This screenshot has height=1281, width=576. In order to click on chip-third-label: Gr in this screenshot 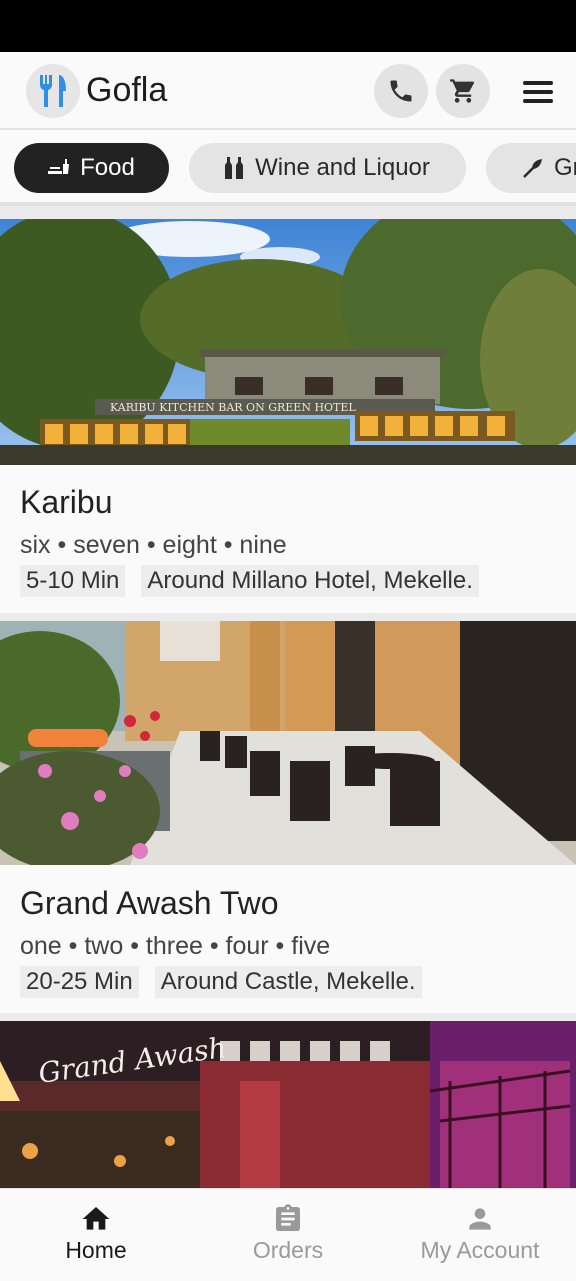, I will do `click(565, 167)`.